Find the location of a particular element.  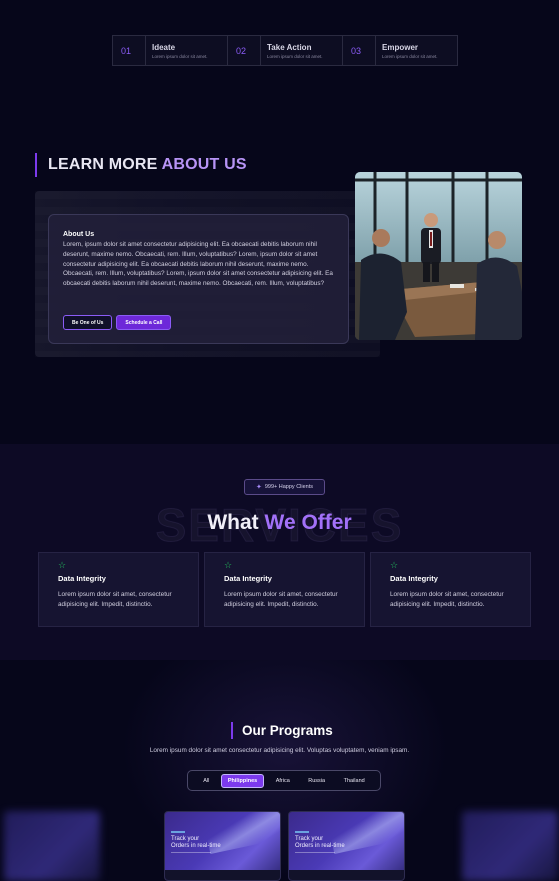

services-title: What We Offer is located at coordinates (279, 523).